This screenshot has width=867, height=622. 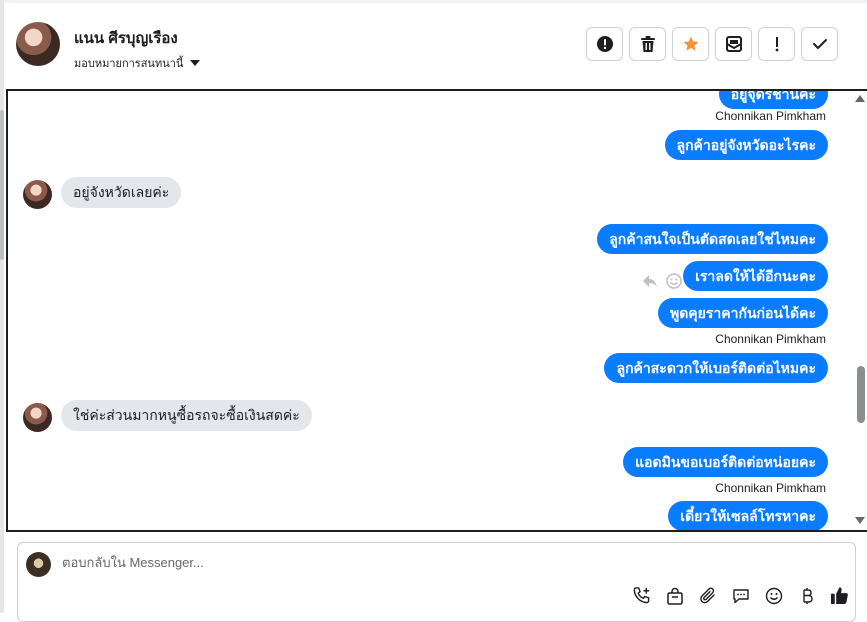 What do you see at coordinates (755, 276) in the screenshot?
I see `outgoing-message: เราลดให้ได้อีกนะคะ` at bounding box center [755, 276].